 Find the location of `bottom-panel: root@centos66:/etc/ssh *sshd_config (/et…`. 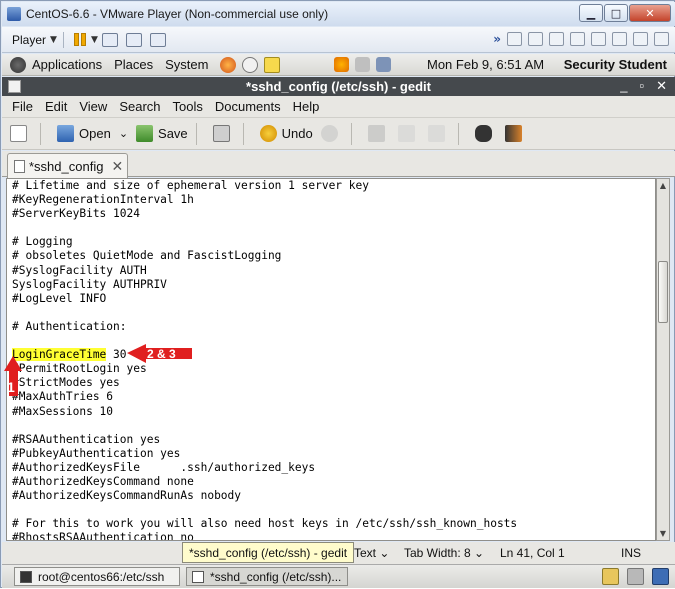

bottom-panel: root@centos66:/etc/ssh *sshd_config (/et… is located at coordinates (338, 576).